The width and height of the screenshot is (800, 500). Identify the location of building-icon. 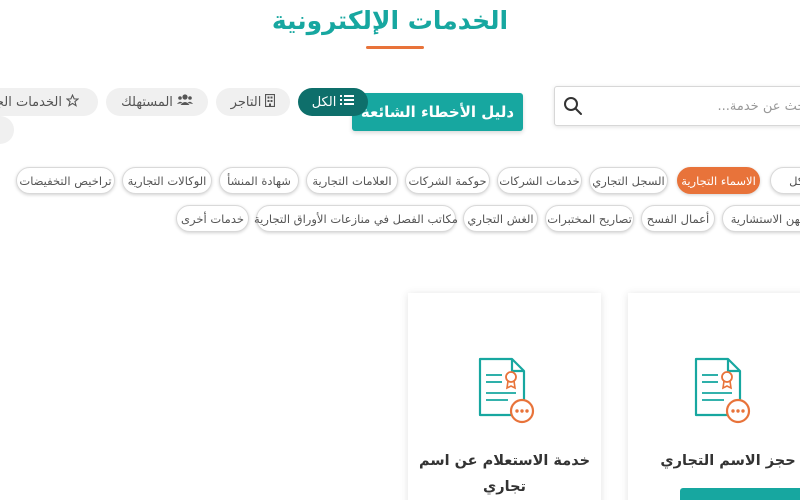
(270, 102).